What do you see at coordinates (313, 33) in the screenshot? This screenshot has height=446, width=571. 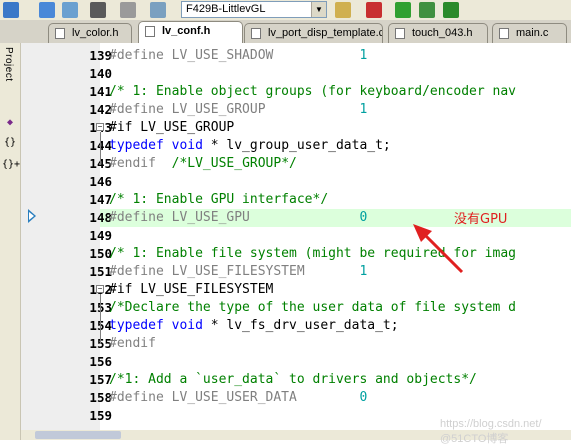 I see `tab-lv-port-disp-template-c: lv_port_disp_template.c` at bounding box center [313, 33].